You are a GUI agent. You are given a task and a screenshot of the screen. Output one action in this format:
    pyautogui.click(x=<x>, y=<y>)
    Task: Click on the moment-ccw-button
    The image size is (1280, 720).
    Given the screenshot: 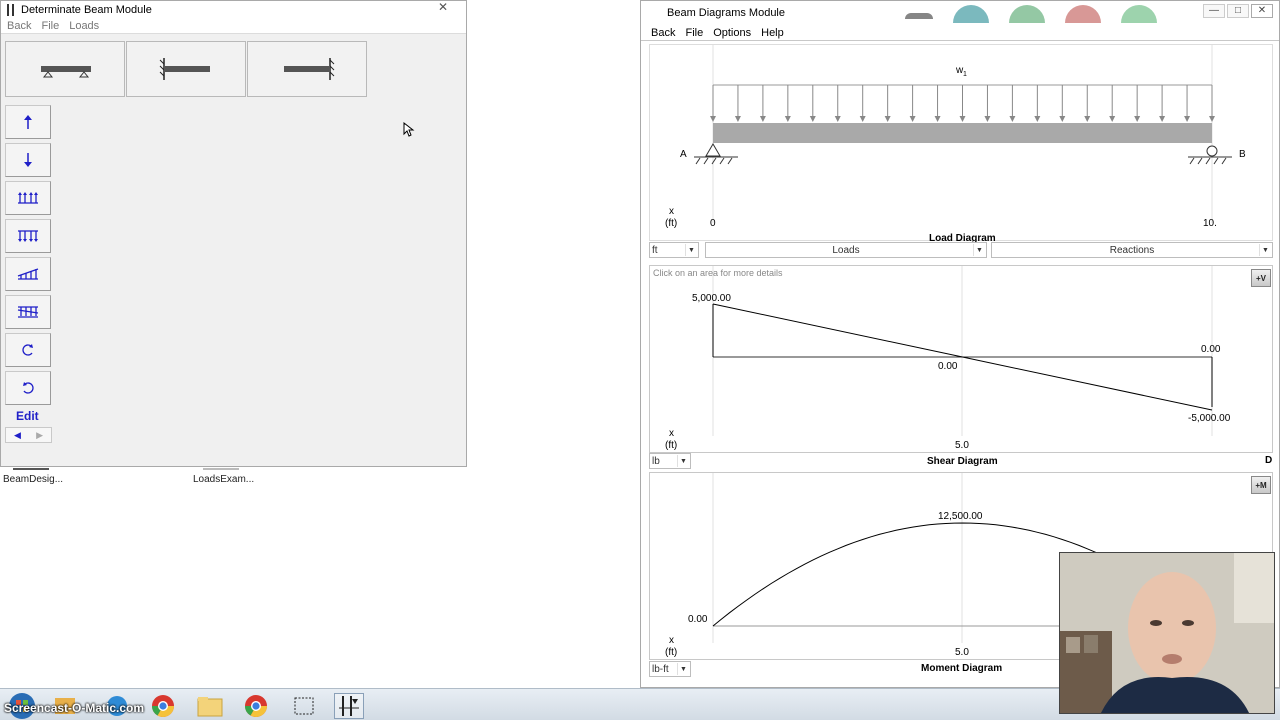 What is the action you would take?
    pyautogui.click(x=28, y=350)
    